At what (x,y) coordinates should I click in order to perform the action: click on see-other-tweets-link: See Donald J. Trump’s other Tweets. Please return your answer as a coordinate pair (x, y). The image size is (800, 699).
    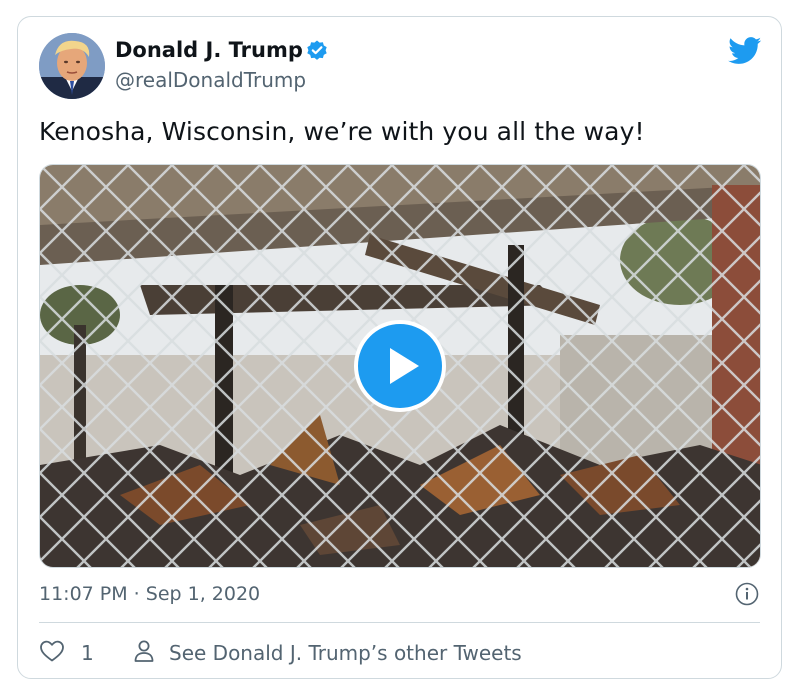
    Looking at the image, I should click on (327, 653).